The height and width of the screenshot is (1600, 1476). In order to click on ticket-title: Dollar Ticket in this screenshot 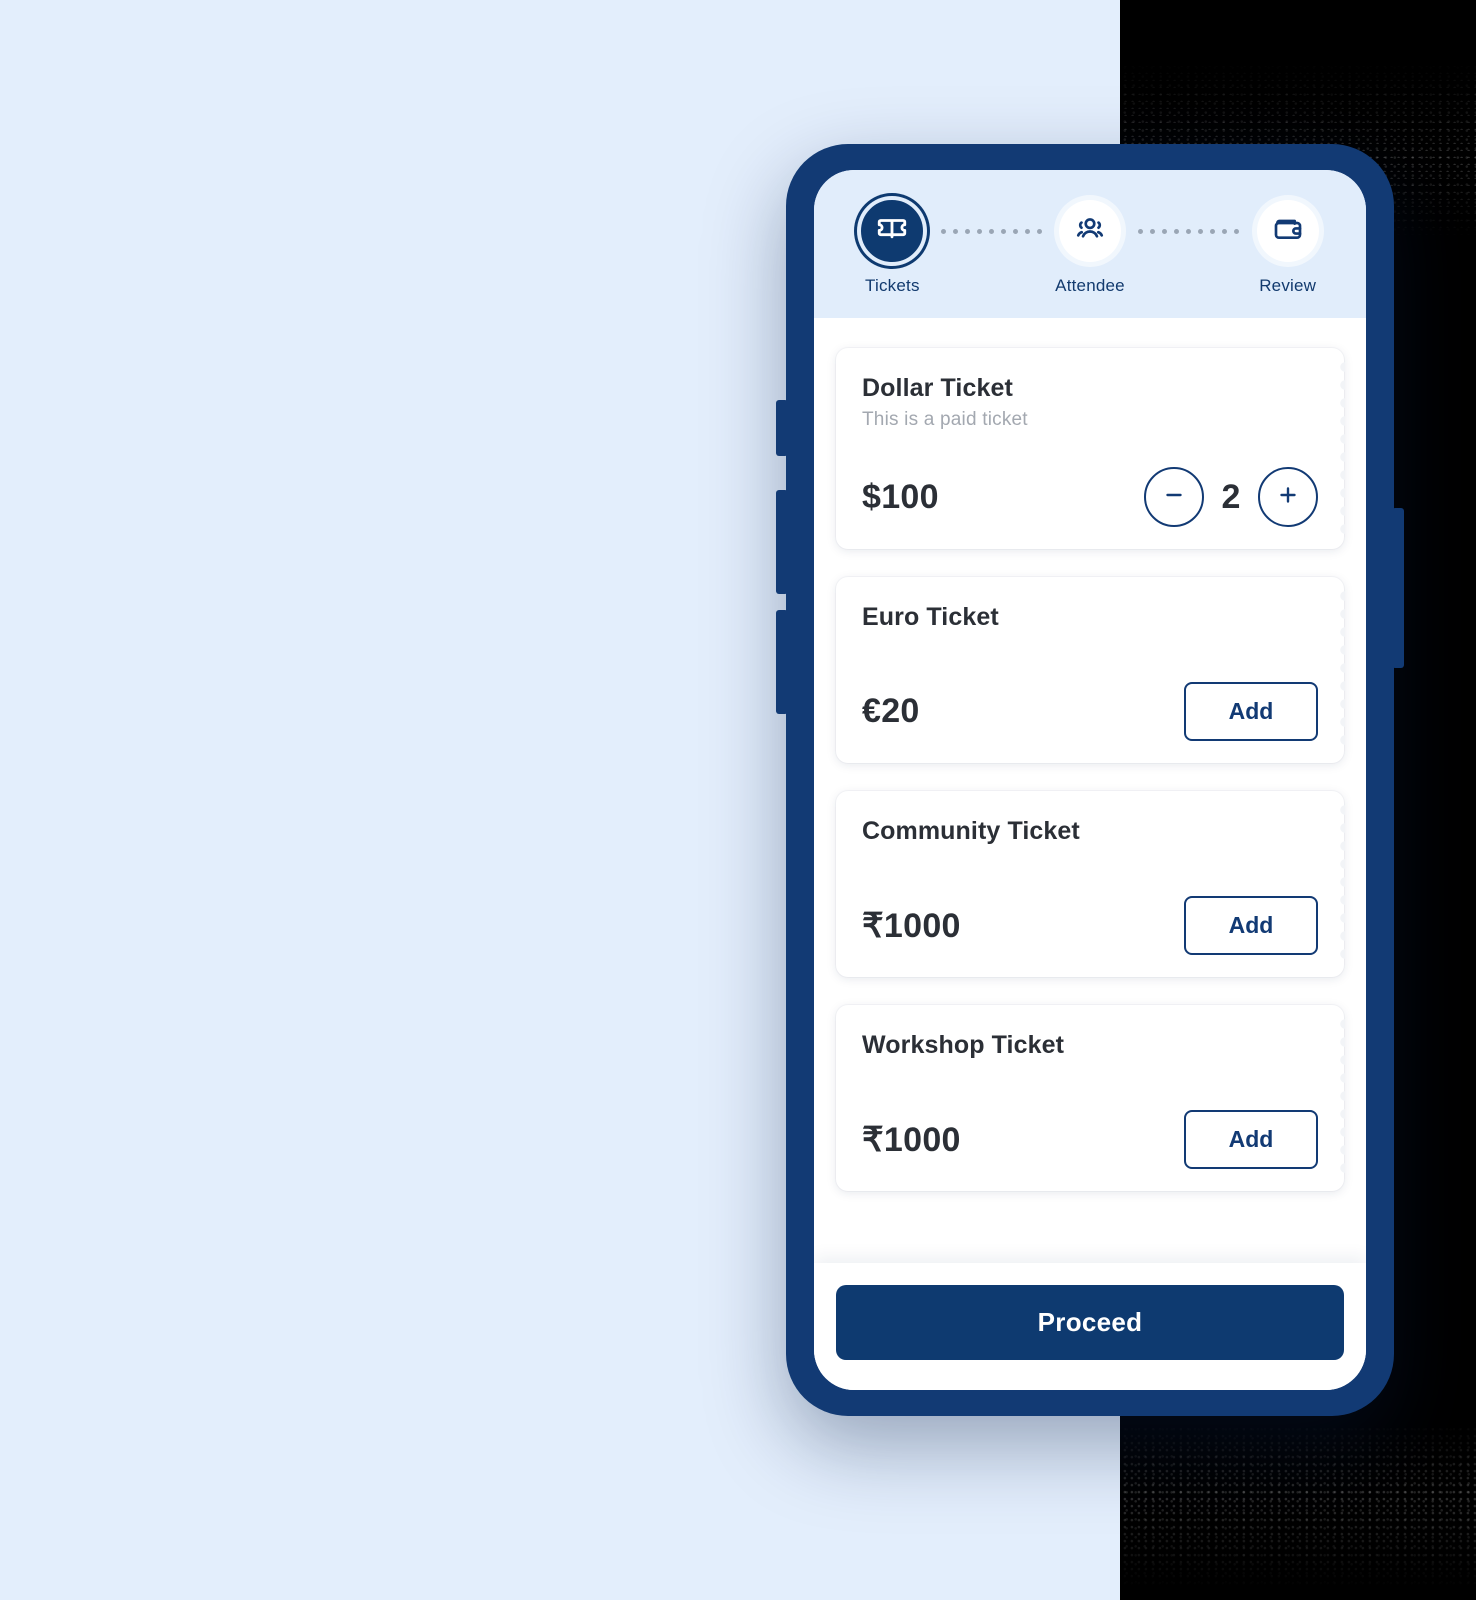, I will do `click(937, 388)`.